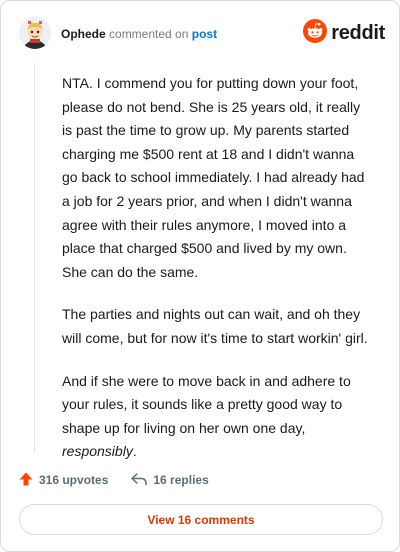 This screenshot has height=552, width=400. Describe the element at coordinates (149, 34) in the screenshot. I see `byline-verb: commented on` at that location.